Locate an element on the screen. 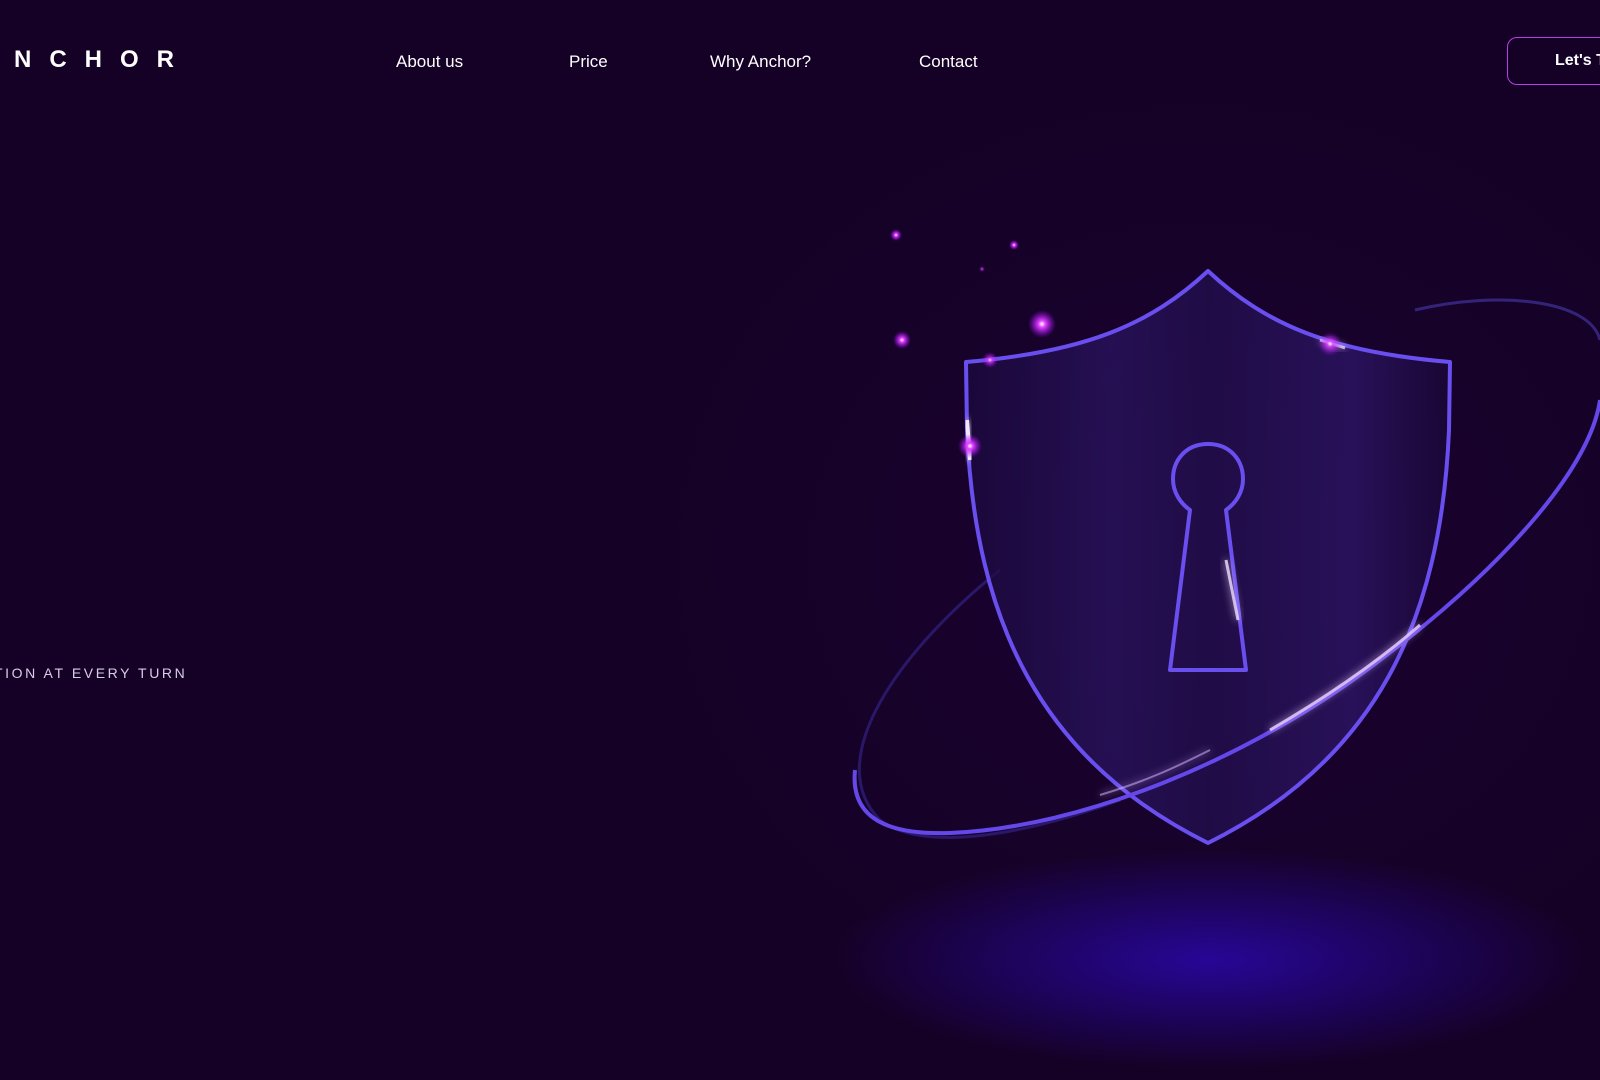 The image size is (1600, 1080). keyhole-shape is located at coordinates (1208, 557).